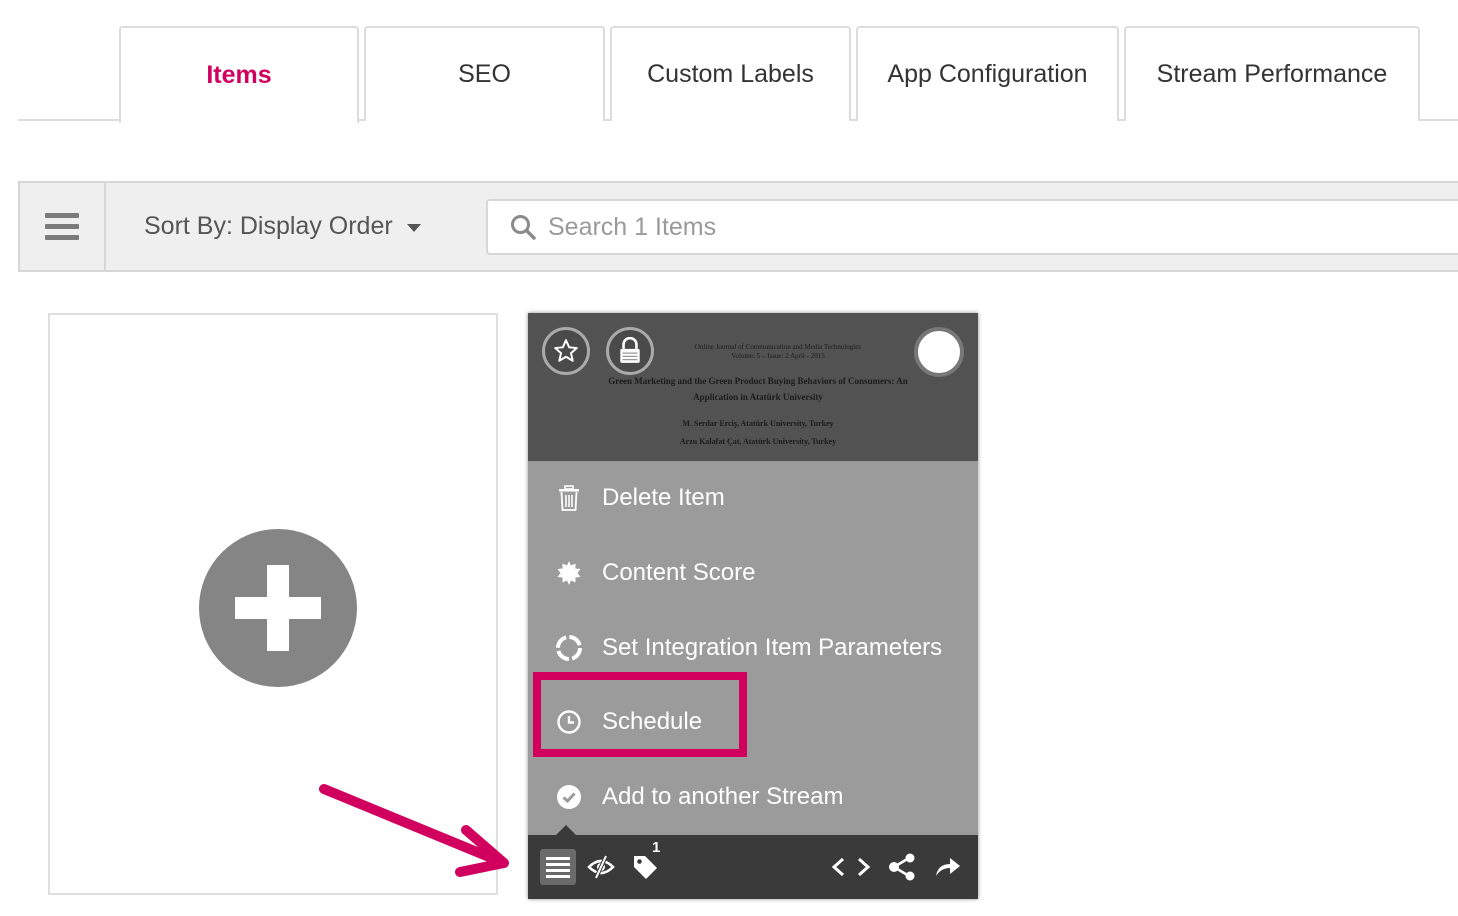  What do you see at coordinates (569, 797) in the screenshot?
I see `check-circle-icon` at bounding box center [569, 797].